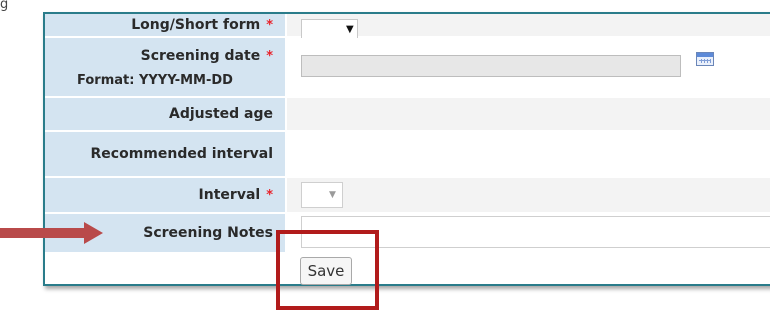 Image resolution: width=770 pixels, height=310 pixels. I want to click on screening-date-label-text: Screening date, so click(200, 56).